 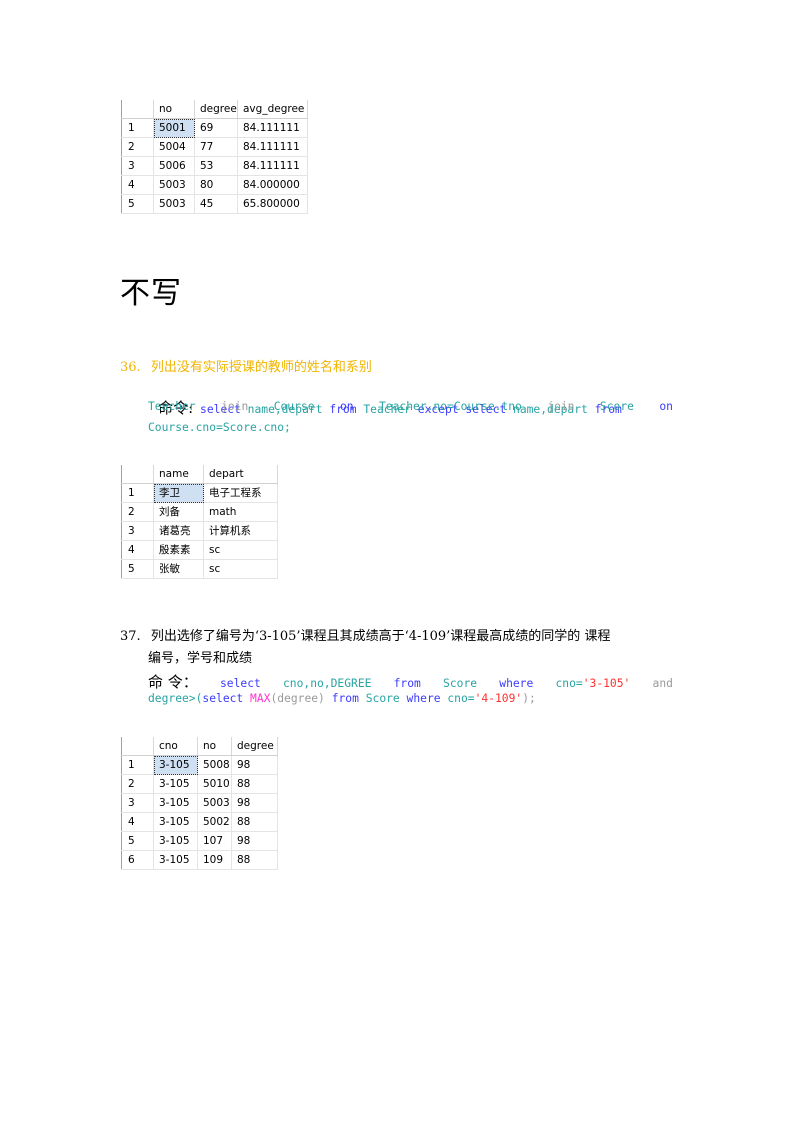 I want to click on cell: 殷素素, so click(x=178, y=550).